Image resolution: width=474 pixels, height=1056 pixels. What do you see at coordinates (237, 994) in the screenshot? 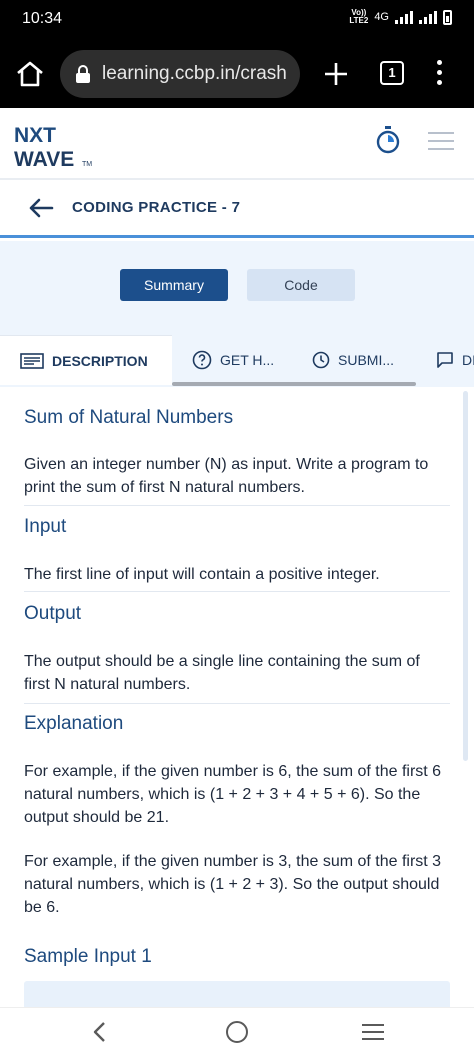
I see `sample-input-box` at bounding box center [237, 994].